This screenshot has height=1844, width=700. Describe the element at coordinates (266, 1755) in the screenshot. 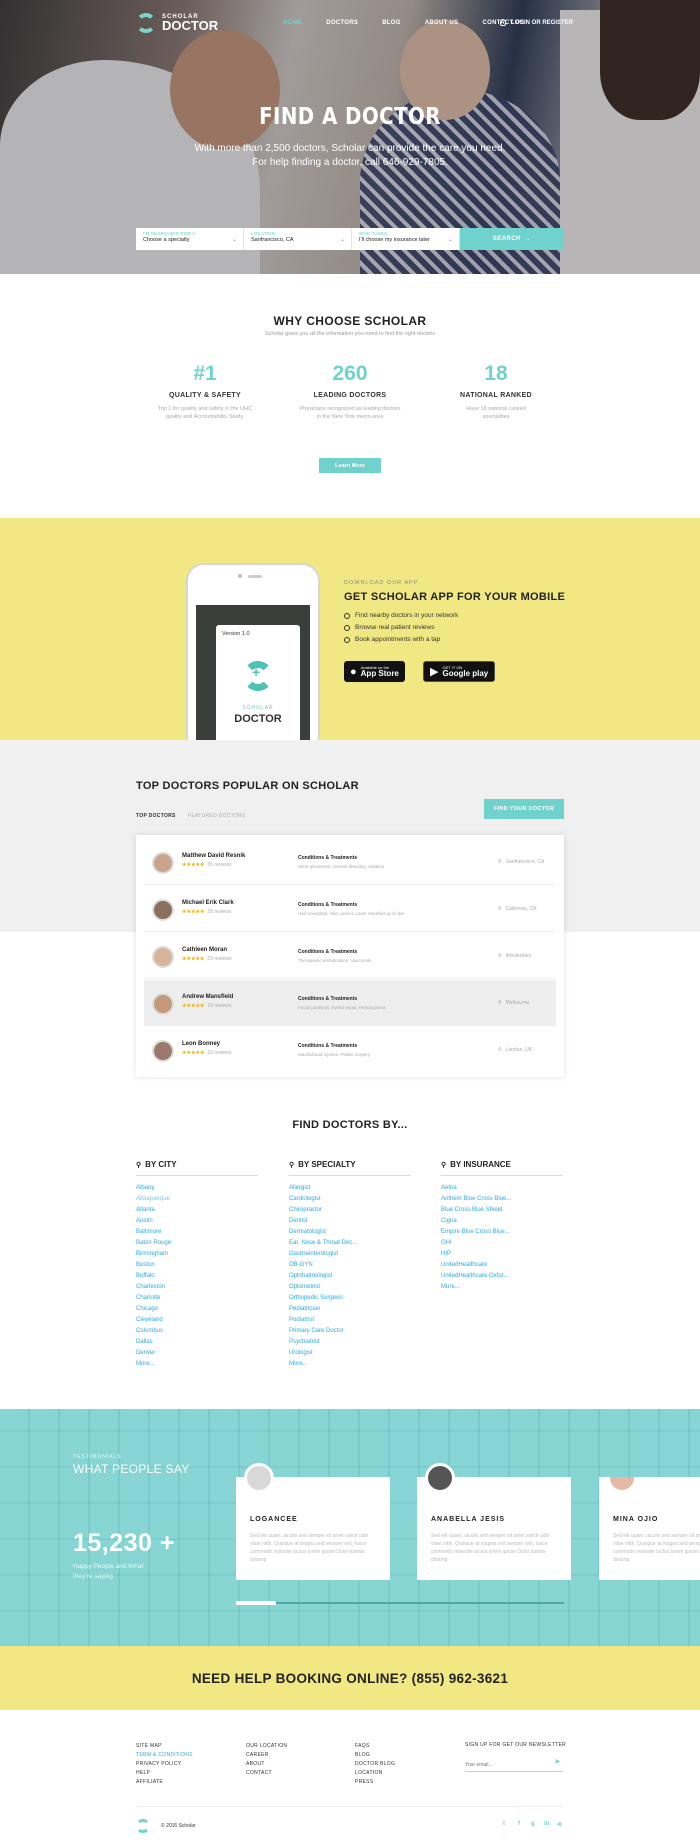

I see `footer-link: CAREER` at that location.